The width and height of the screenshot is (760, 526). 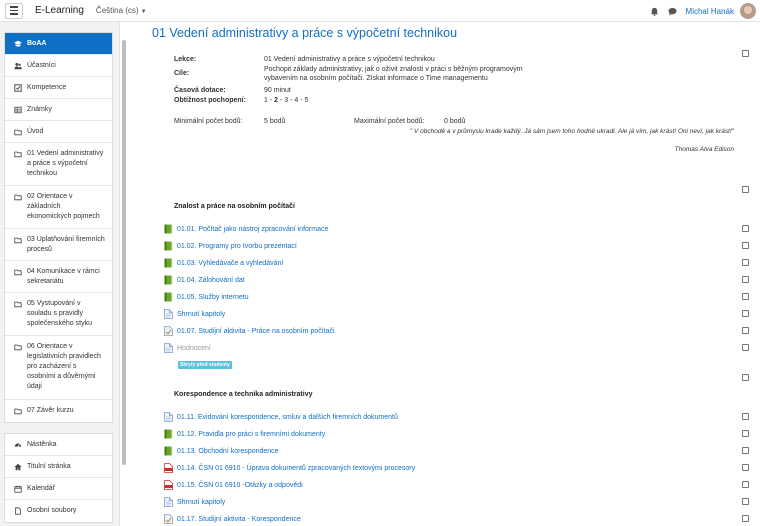 What do you see at coordinates (710, 11) in the screenshot?
I see `user-name: Michal Hanák` at bounding box center [710, 11].